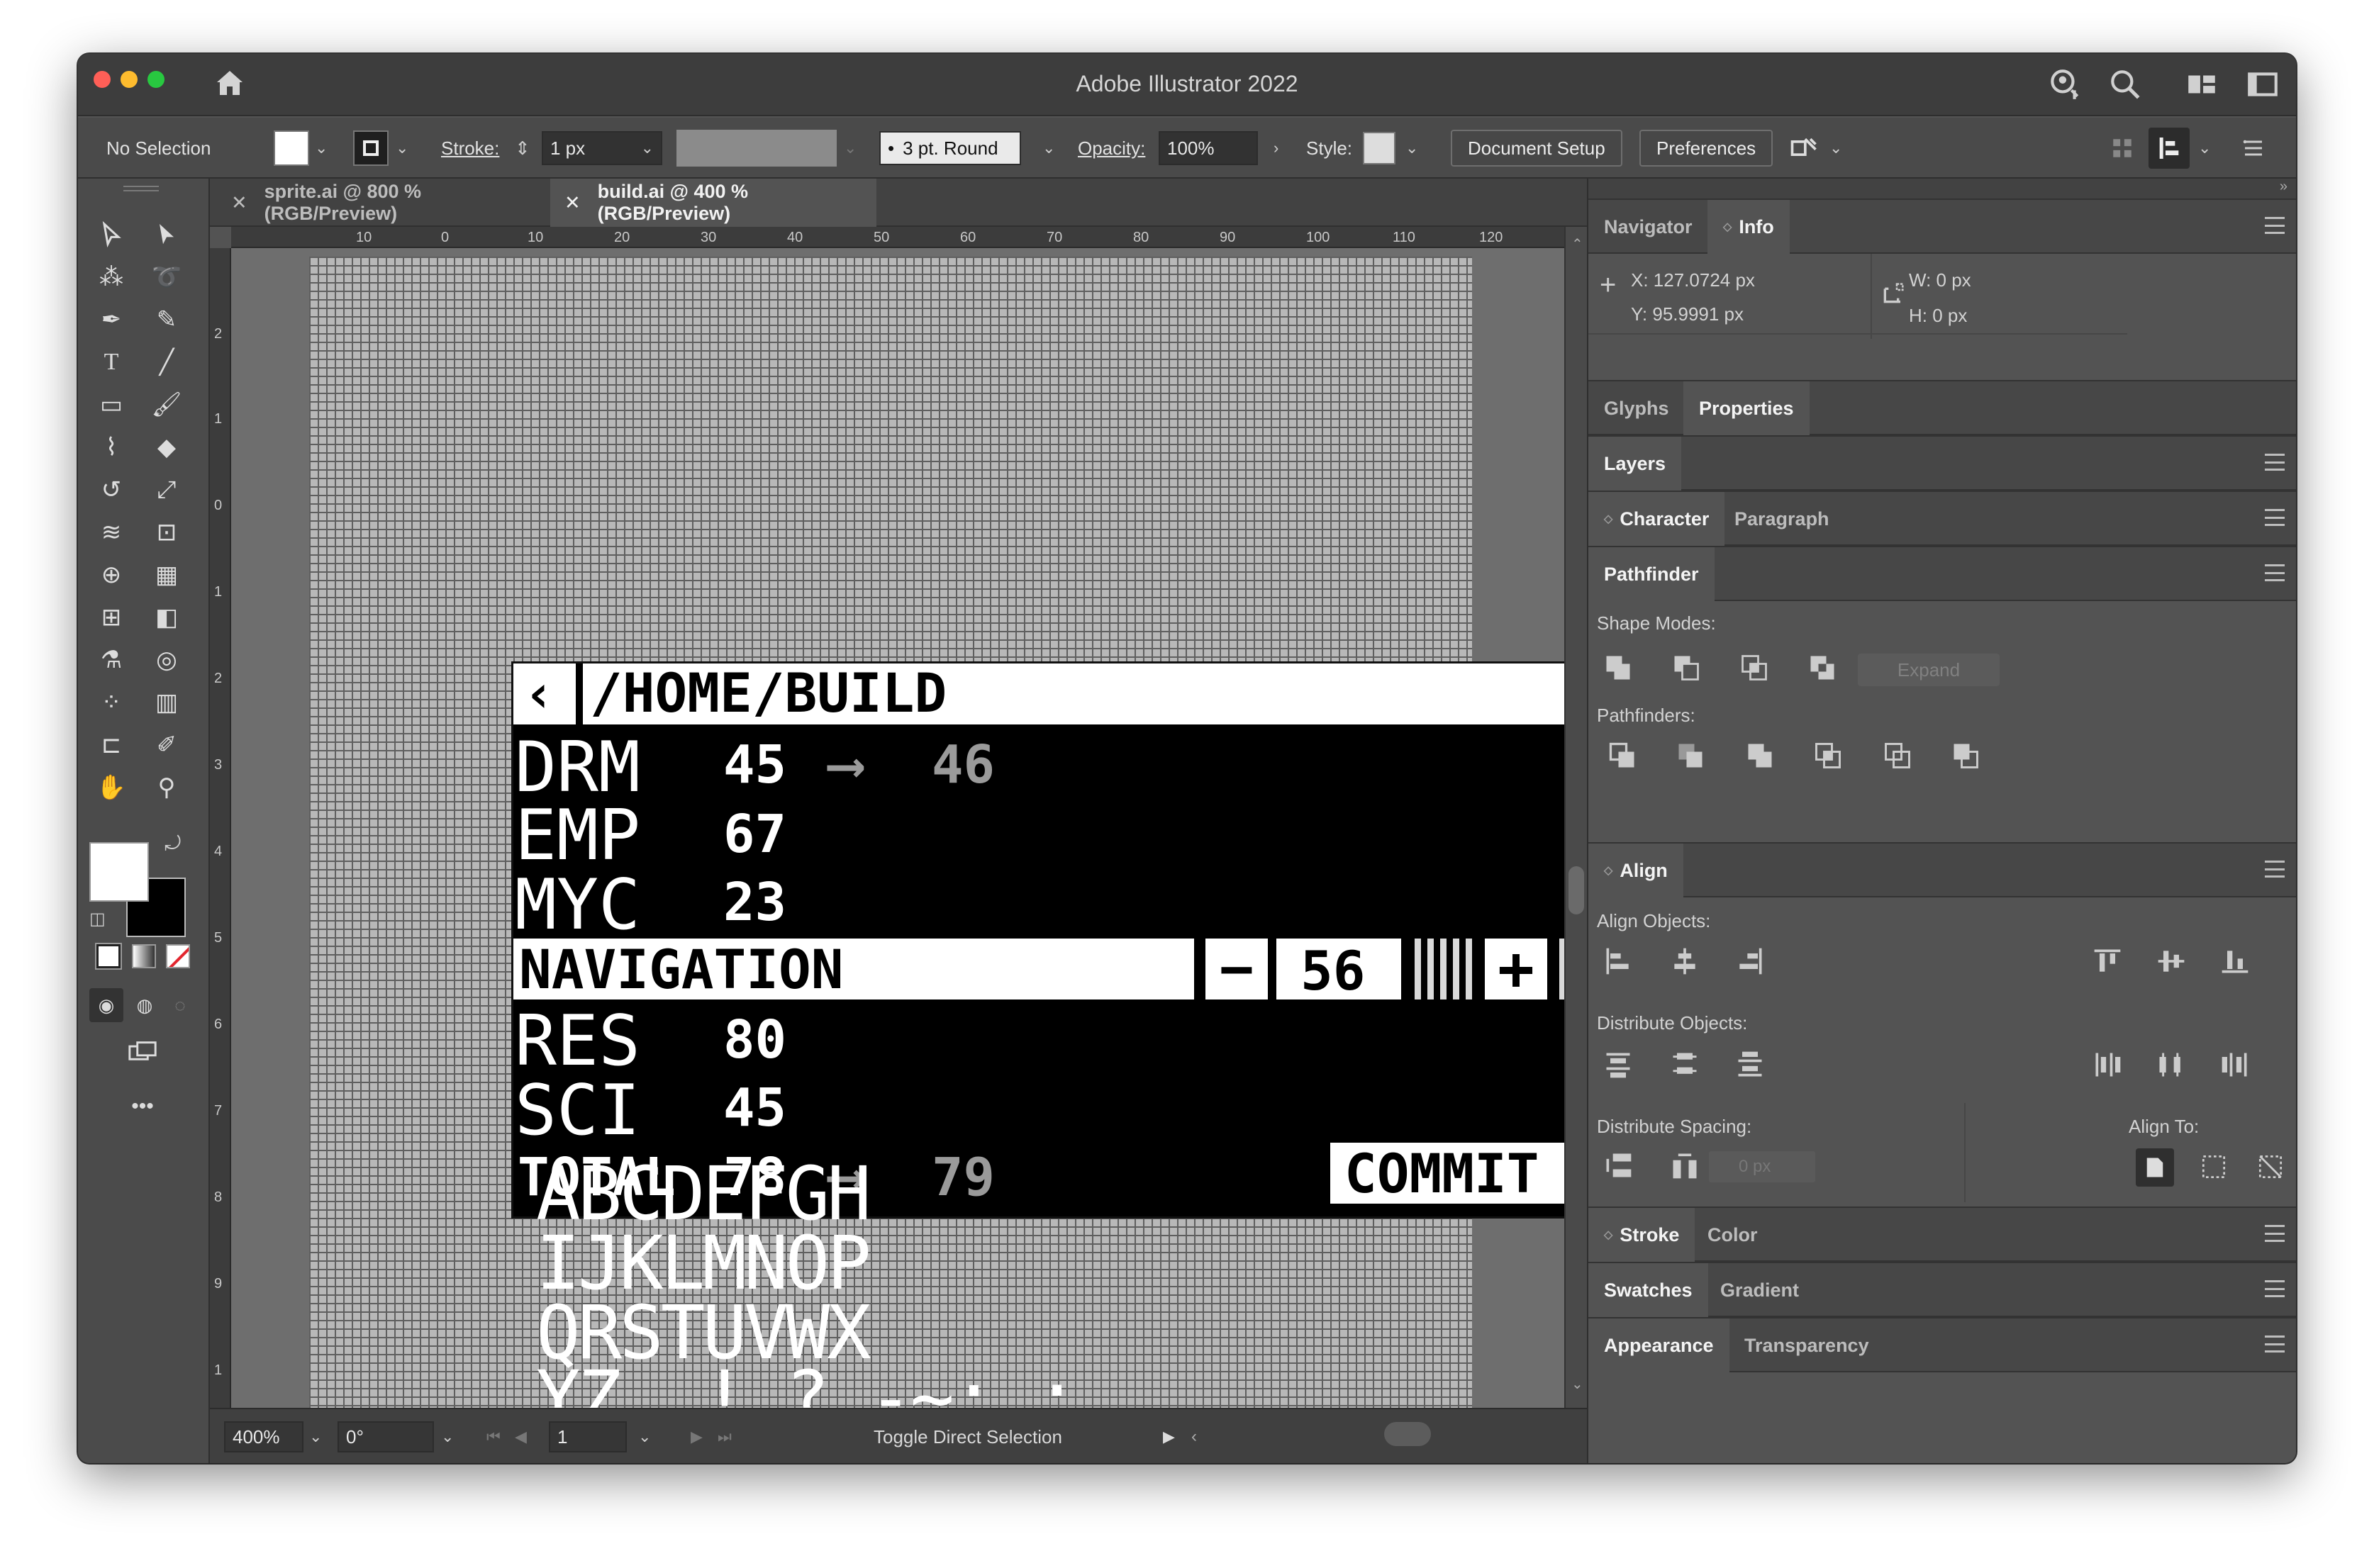  What do you see at coordinates (2283, 187) in the screenshot?
I see `collapse-panels-icon: »` at bounding box center [2283, 187].